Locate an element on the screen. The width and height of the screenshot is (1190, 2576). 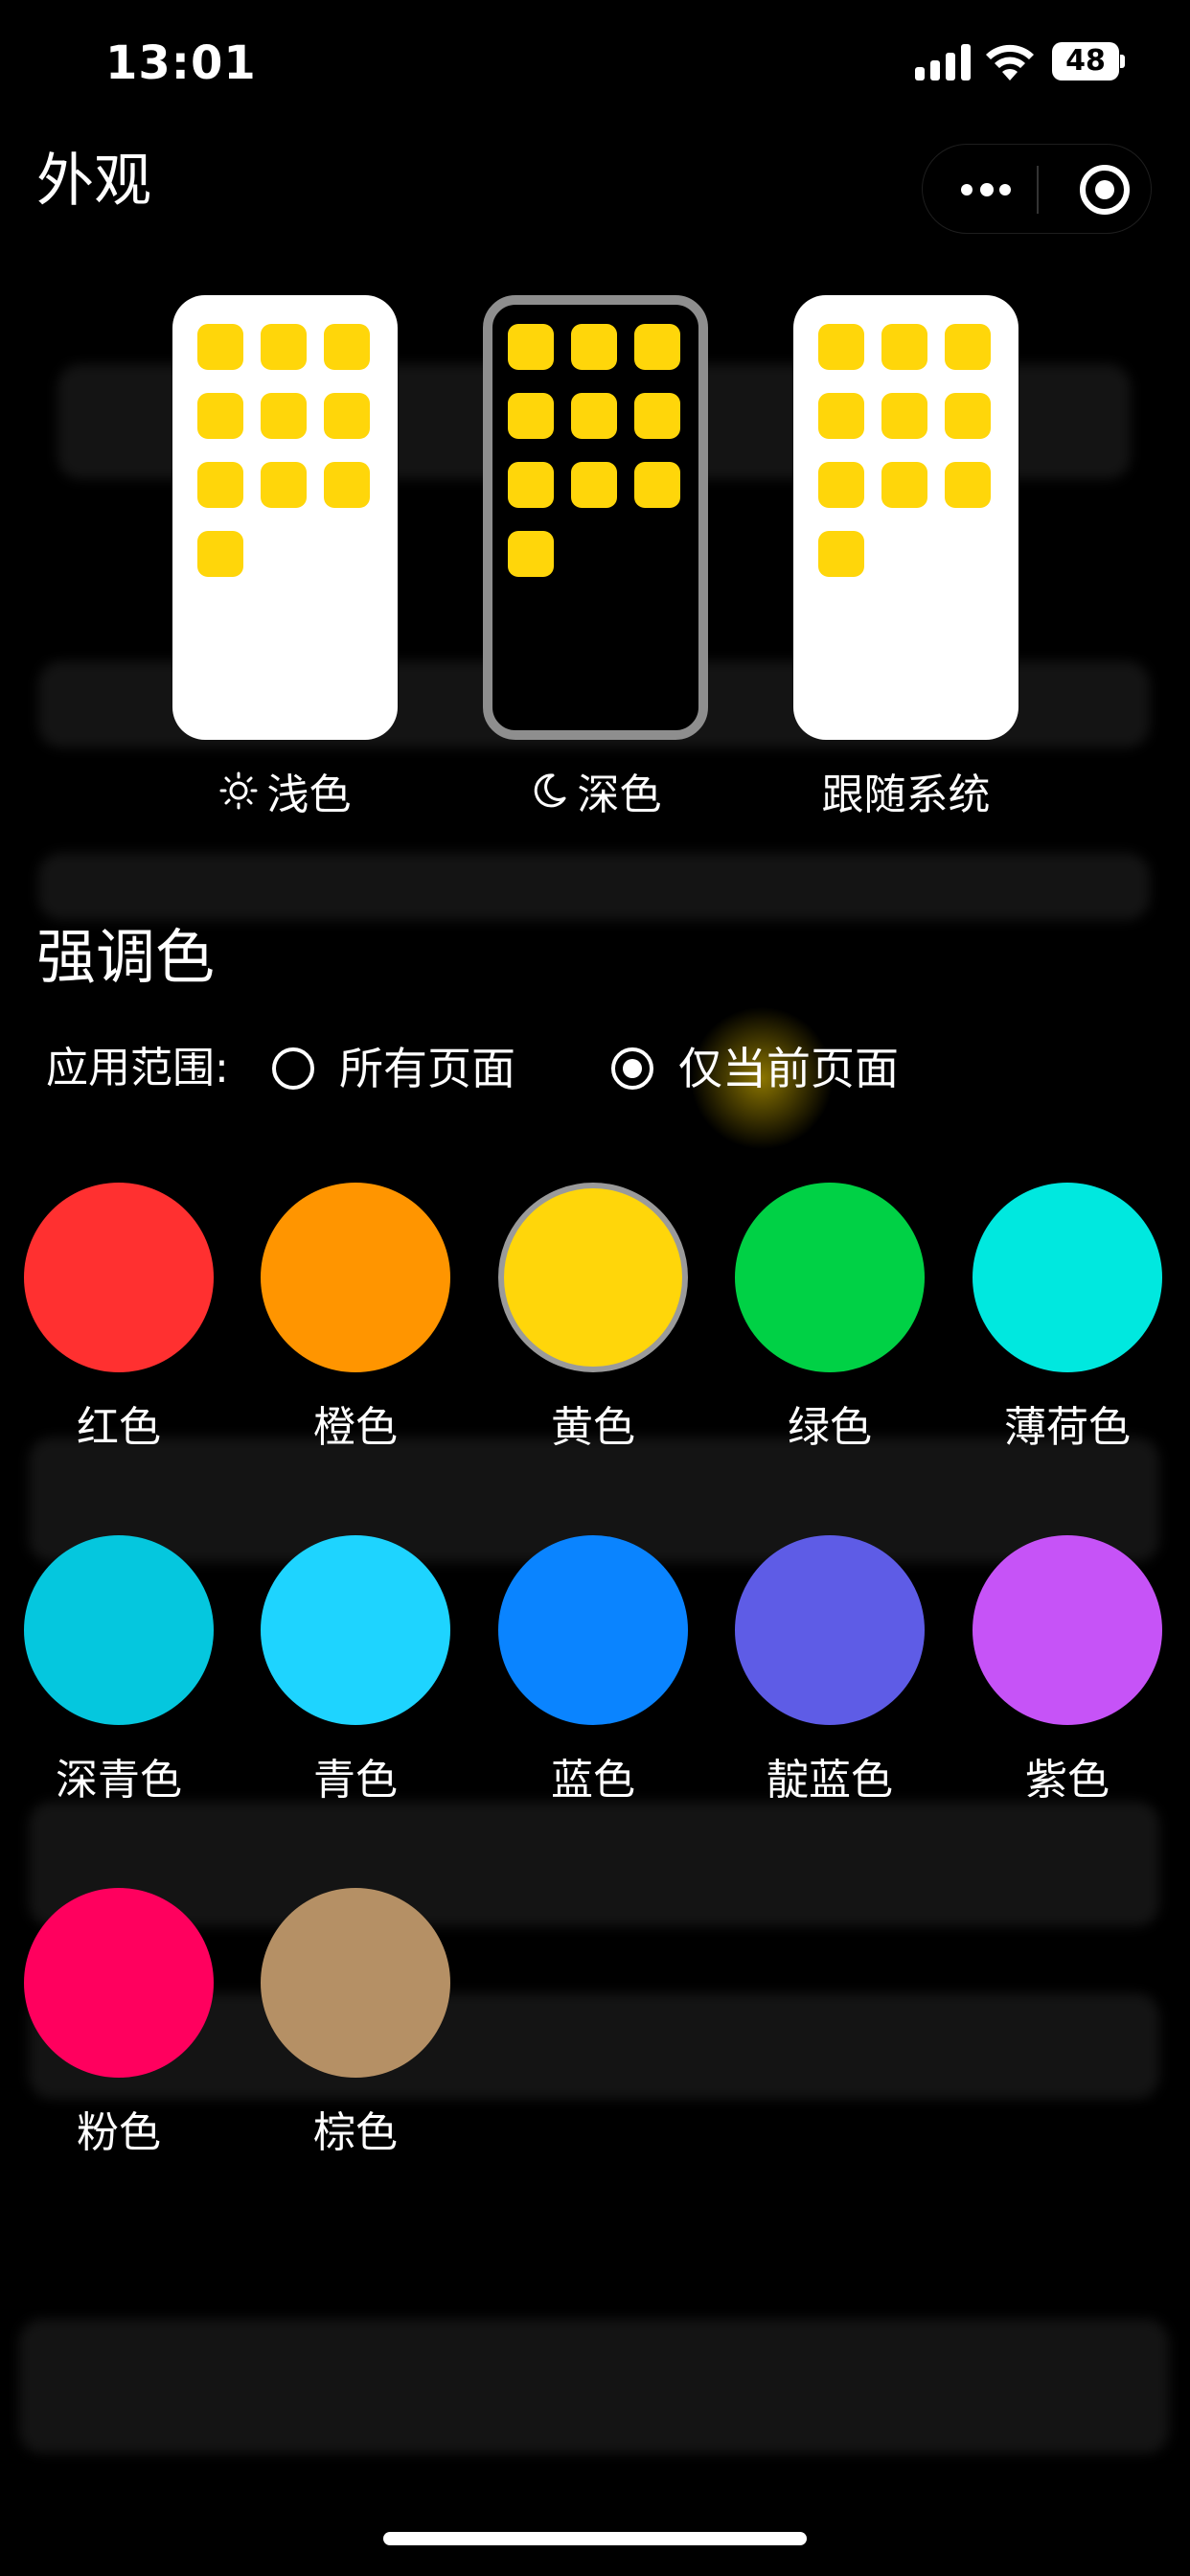
more-icon is located at coordinates (986, 190).